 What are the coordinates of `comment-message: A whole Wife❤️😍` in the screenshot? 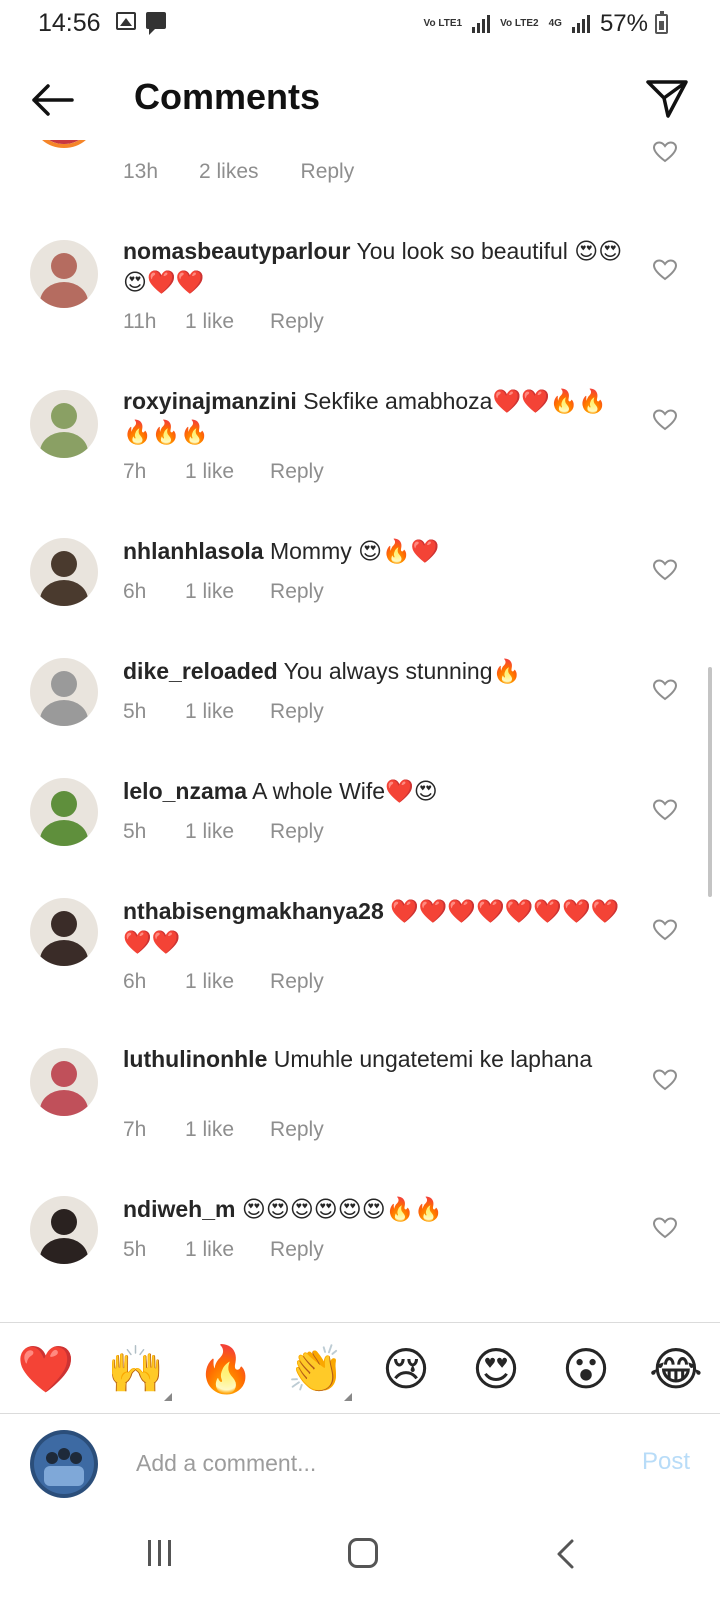 It's located at (342, 791).